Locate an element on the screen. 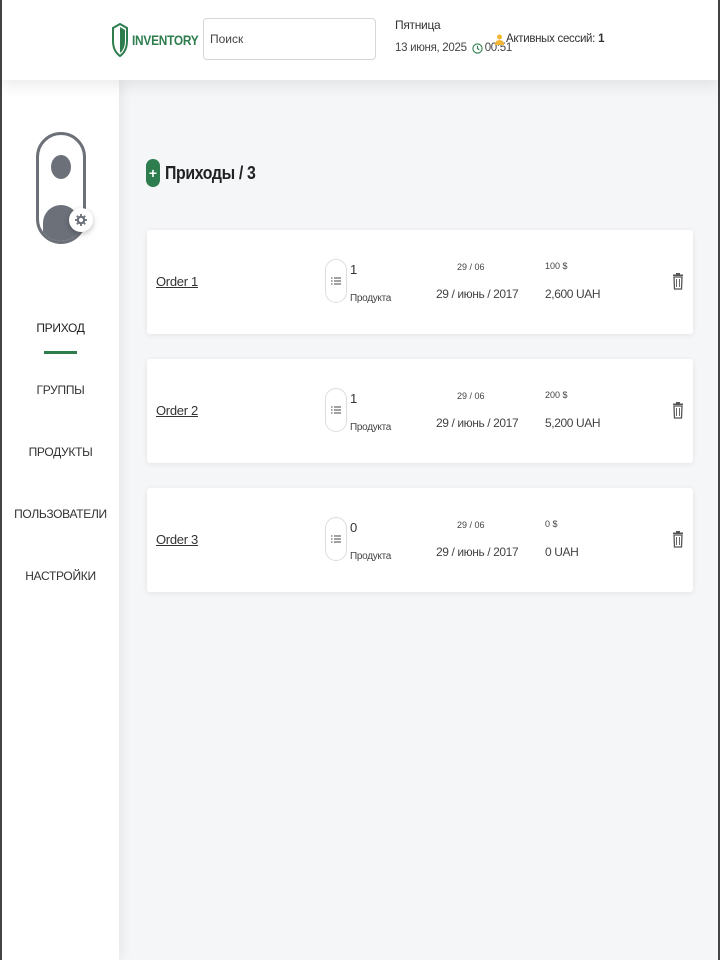 This screenshot has height=960, width=720. sidebar-item-groups: ГРУППЫ is located at coordinates (60, 411).